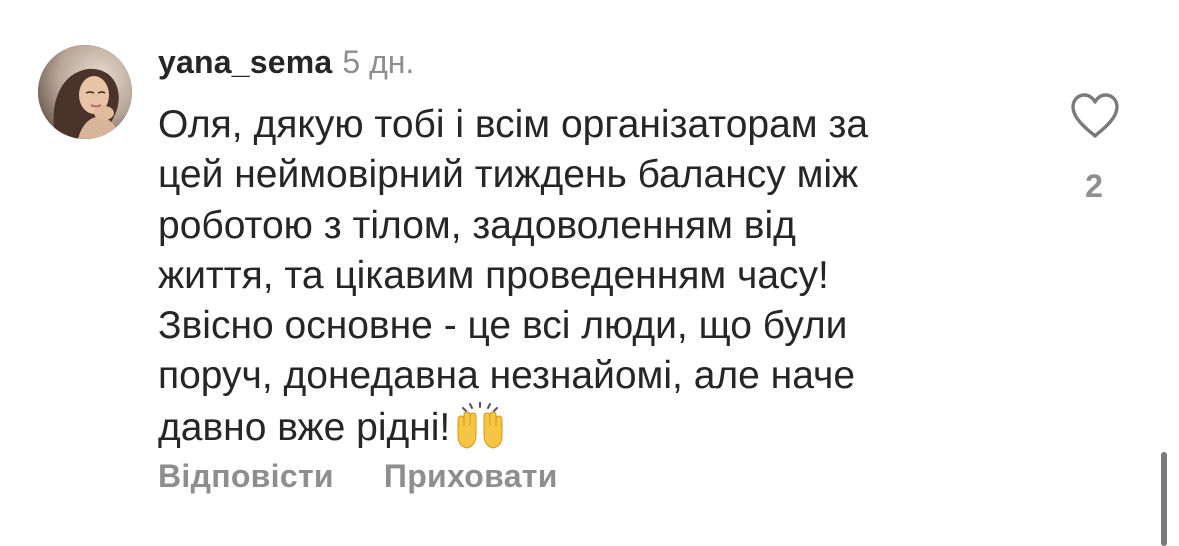 The image size is (1179, 546). Describe the element at coordinates (246, 476) in the screenshot. I see `reply-button: Відповісти` at that location.